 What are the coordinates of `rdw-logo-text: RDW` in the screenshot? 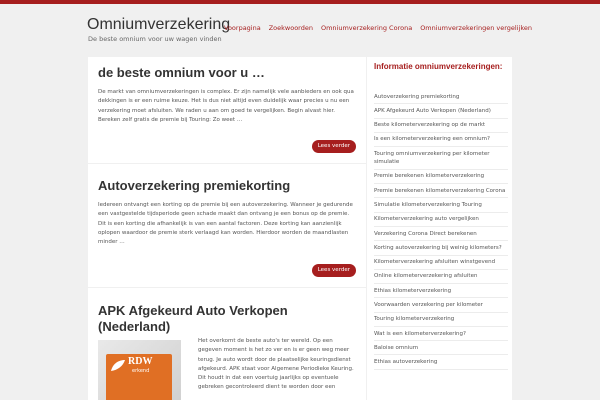 It's located at (140, 361).